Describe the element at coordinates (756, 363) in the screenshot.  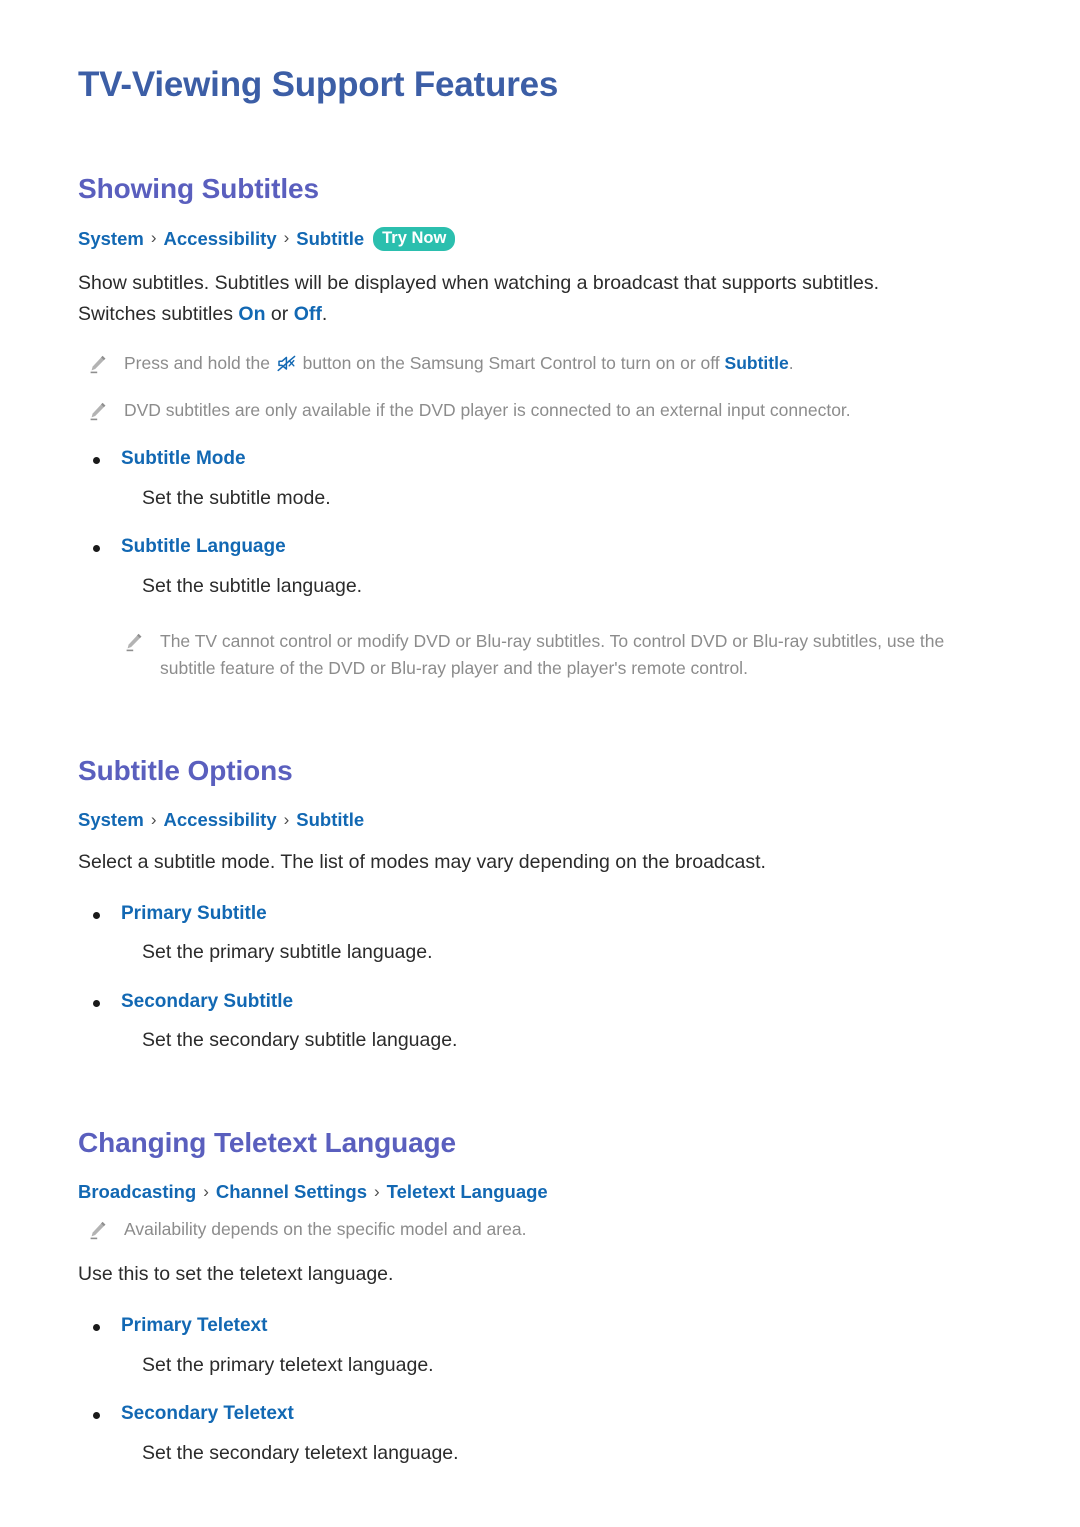
I see `note-emphasis-subtitle: Subtitle` at that location.